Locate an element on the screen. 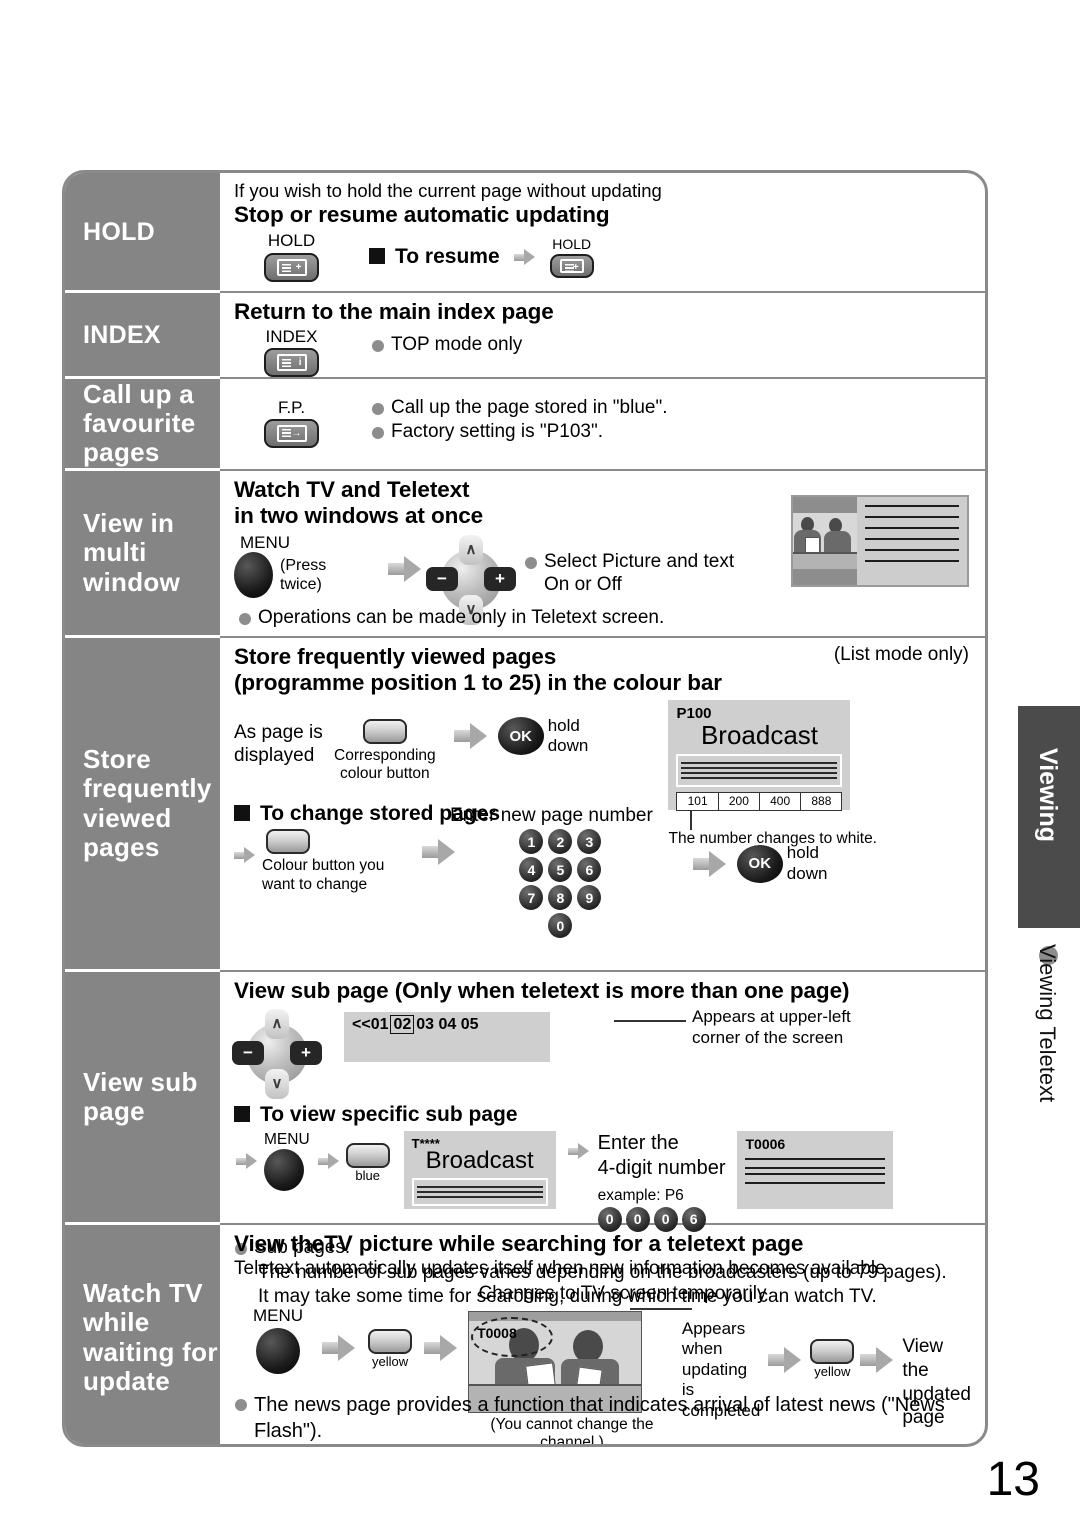 This screenshot has height=1528, width=1080. appears-note-2: when is located at coordinates (702, 1349).